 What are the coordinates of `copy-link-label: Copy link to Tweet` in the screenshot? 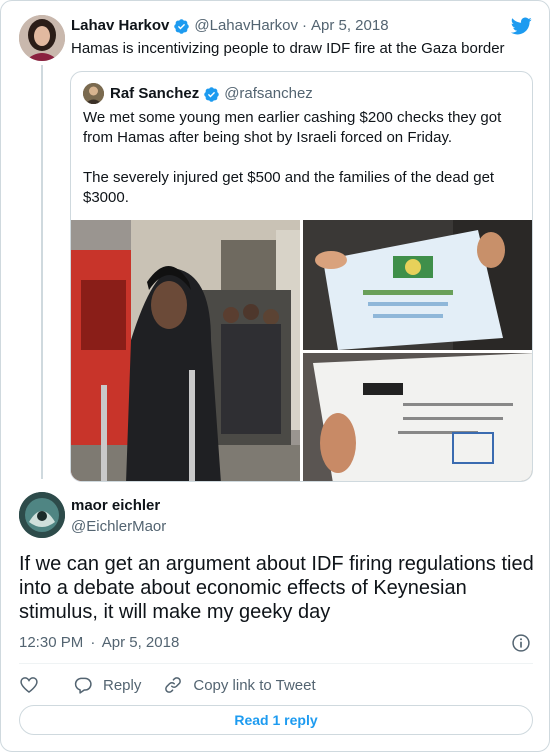 It's located at (254, 685).